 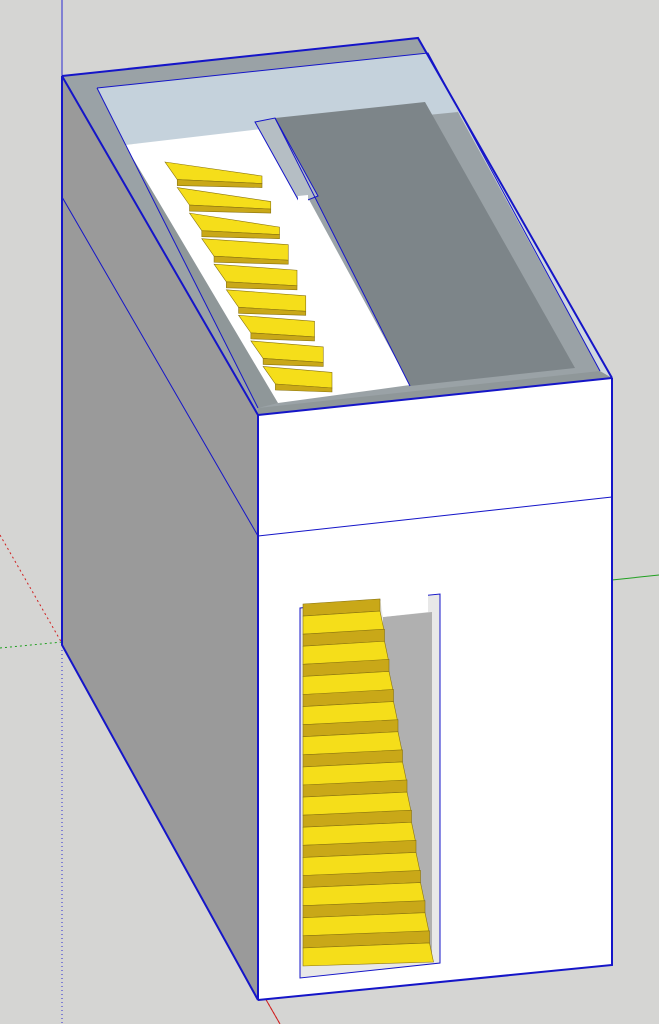 What do you see at coordinates (303, 199) in the screenshot?
I see `handrail-end` at bounding box center [303, 199].